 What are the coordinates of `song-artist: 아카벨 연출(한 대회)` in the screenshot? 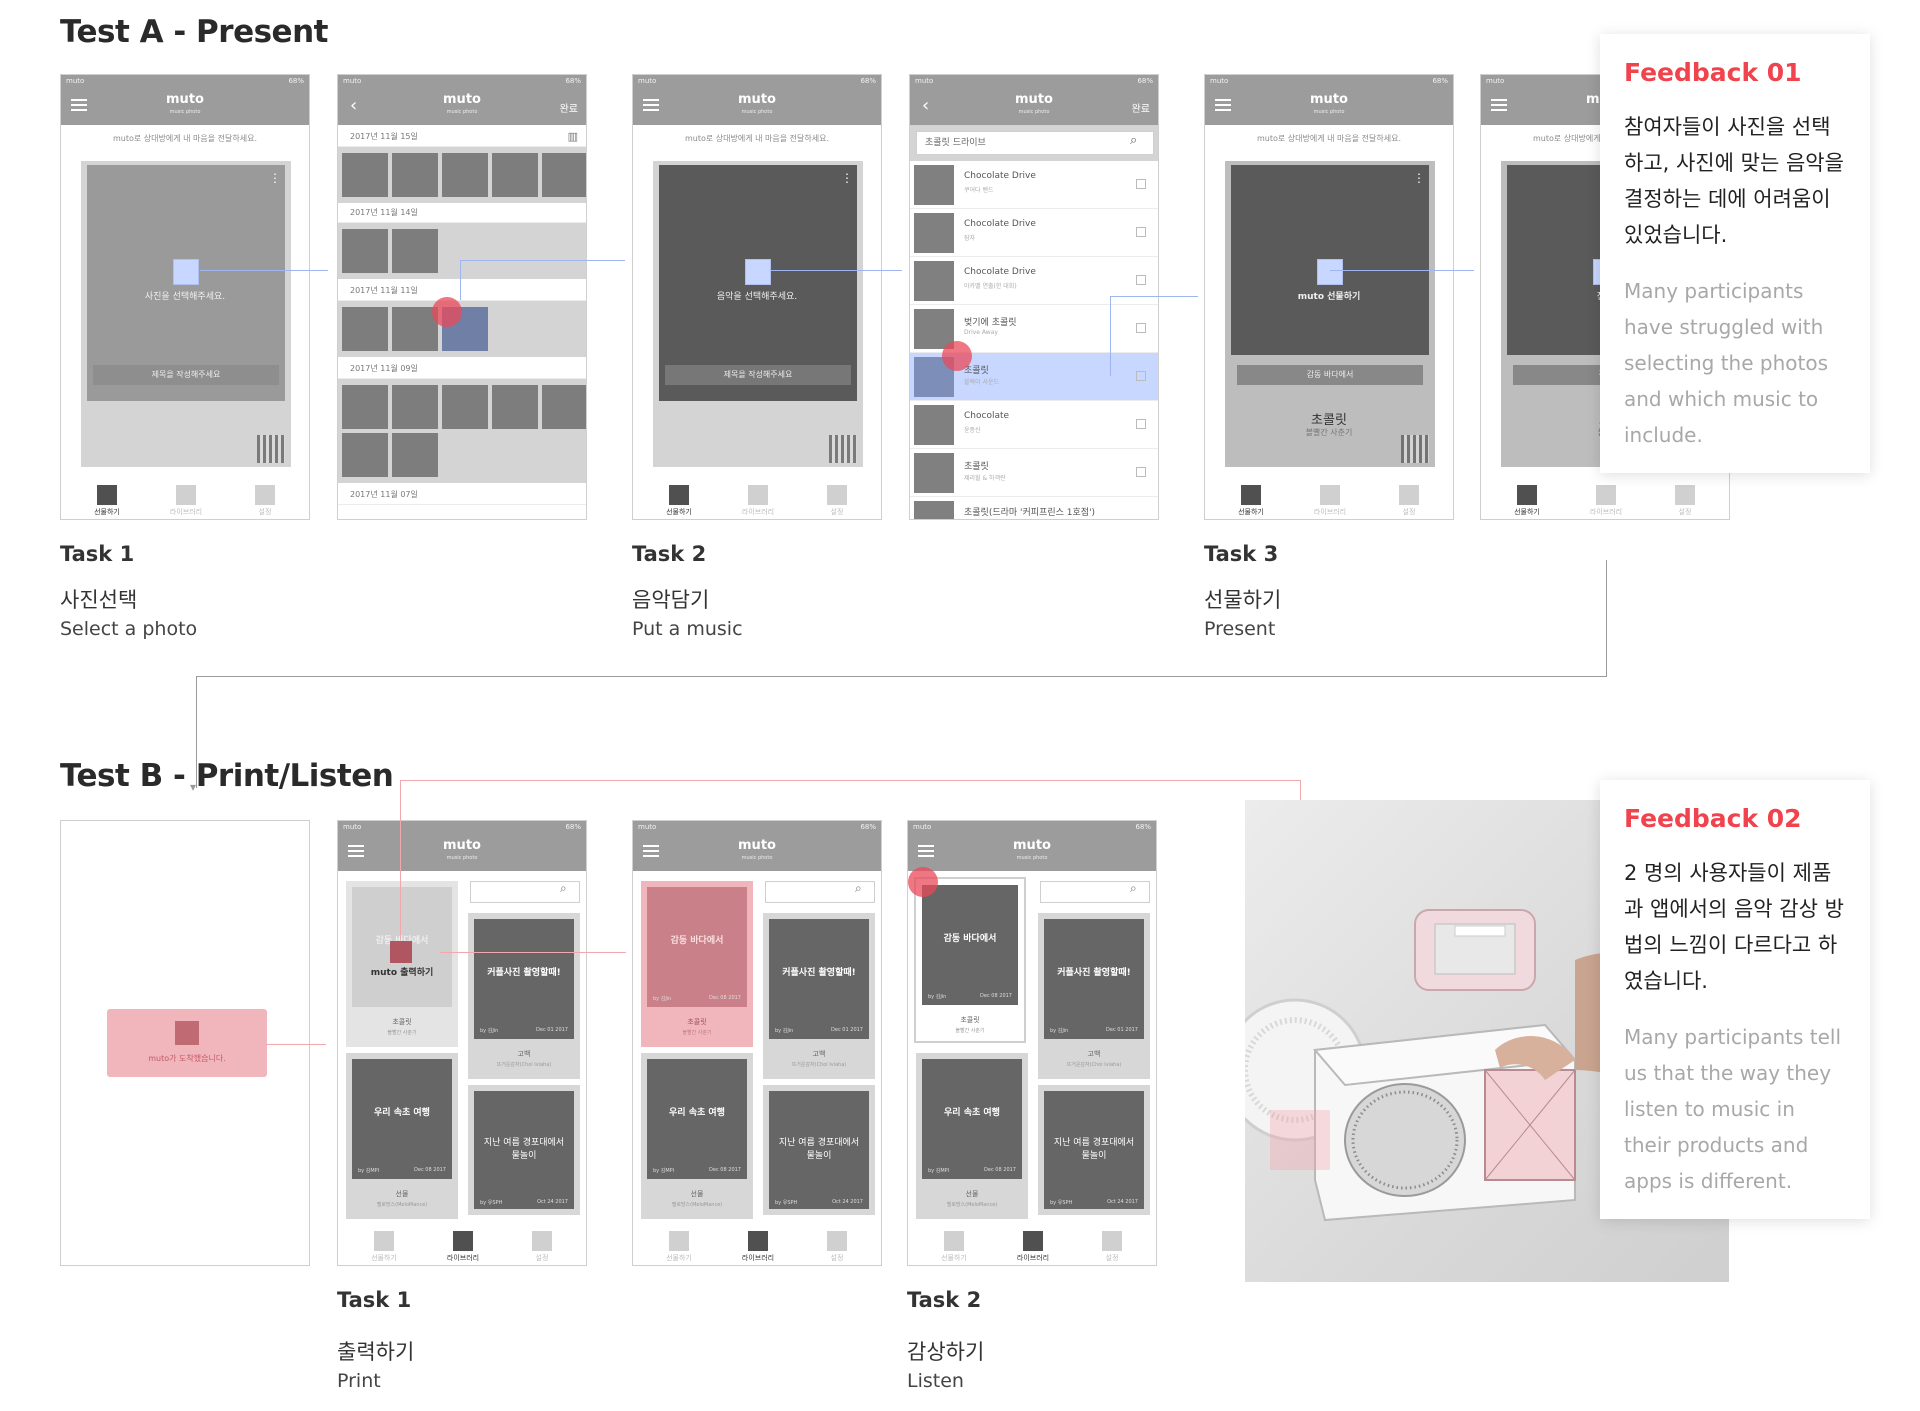 It's located at (990, 286).